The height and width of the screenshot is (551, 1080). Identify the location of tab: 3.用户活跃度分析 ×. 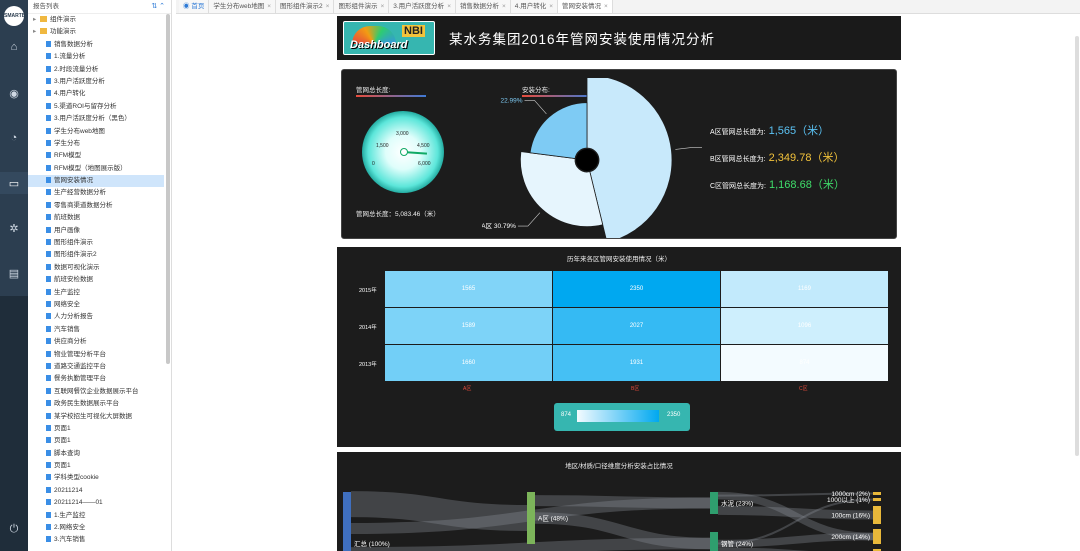
(422, 6).